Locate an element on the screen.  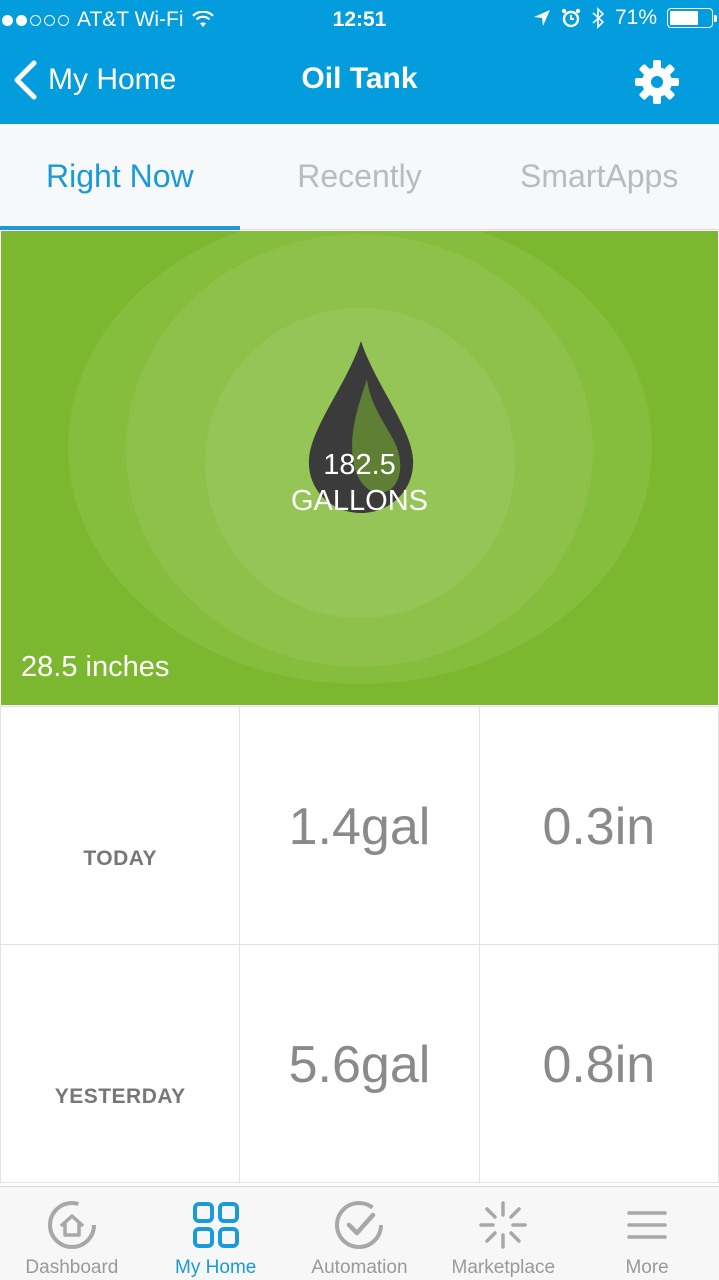
my-home-grid-icon is located at coordinates (215, 1225).